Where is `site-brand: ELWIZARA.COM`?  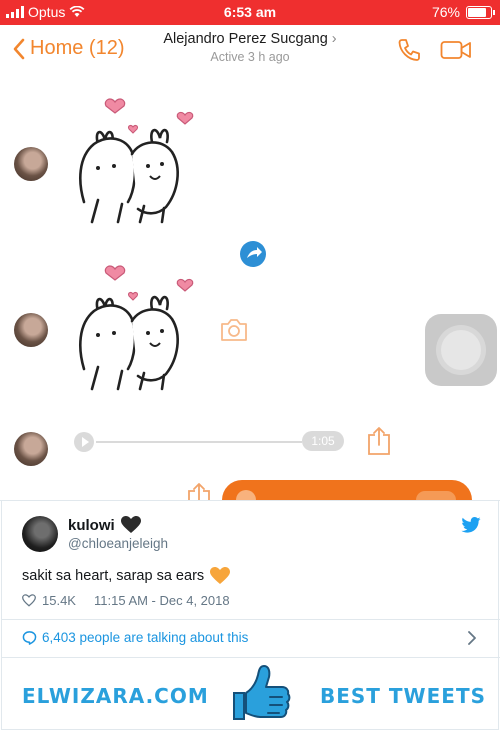
site-brand: ELWIZARA.COM is located at coordinates (115, 696).